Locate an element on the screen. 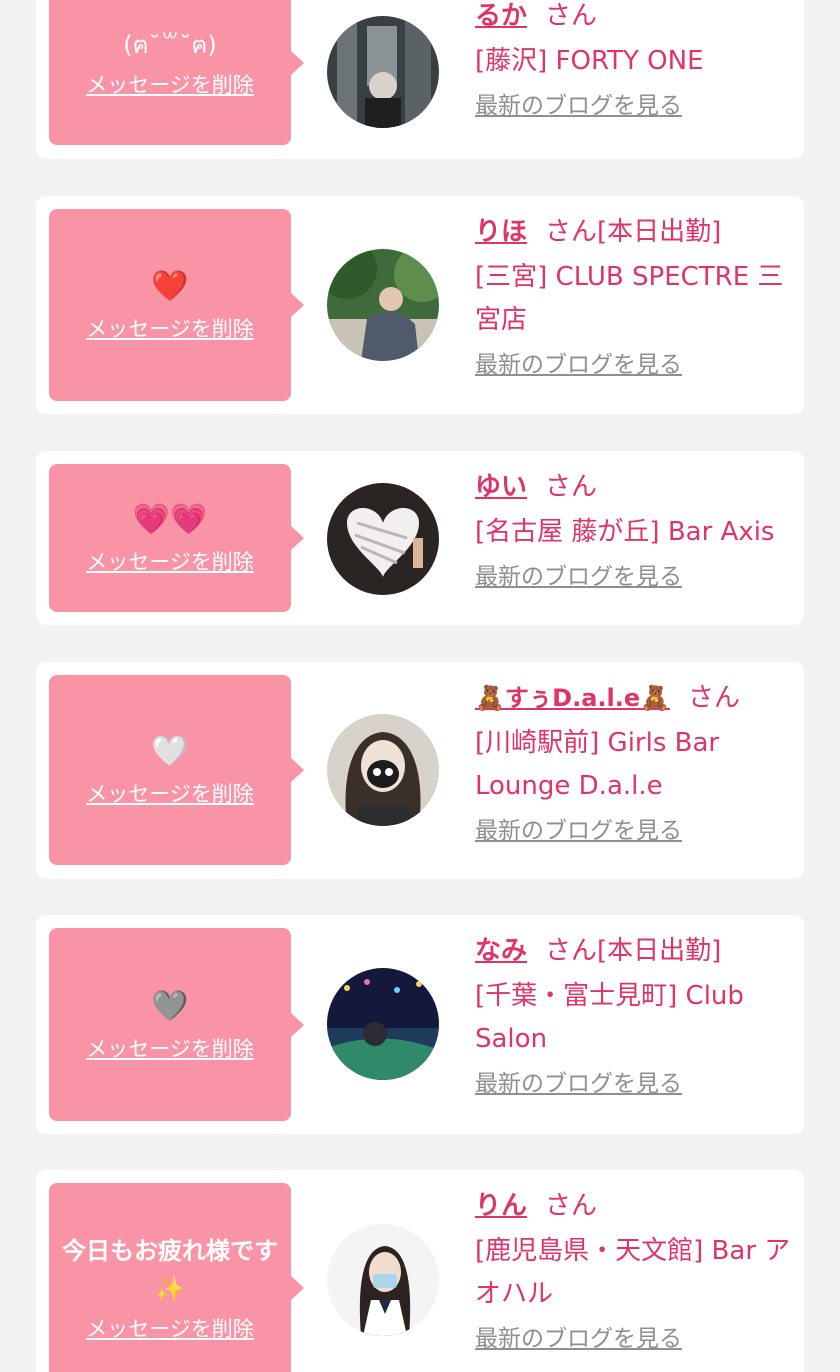 The image size is (840, 1372). cast-name-link: なみ is located at coordinates (501, 951).